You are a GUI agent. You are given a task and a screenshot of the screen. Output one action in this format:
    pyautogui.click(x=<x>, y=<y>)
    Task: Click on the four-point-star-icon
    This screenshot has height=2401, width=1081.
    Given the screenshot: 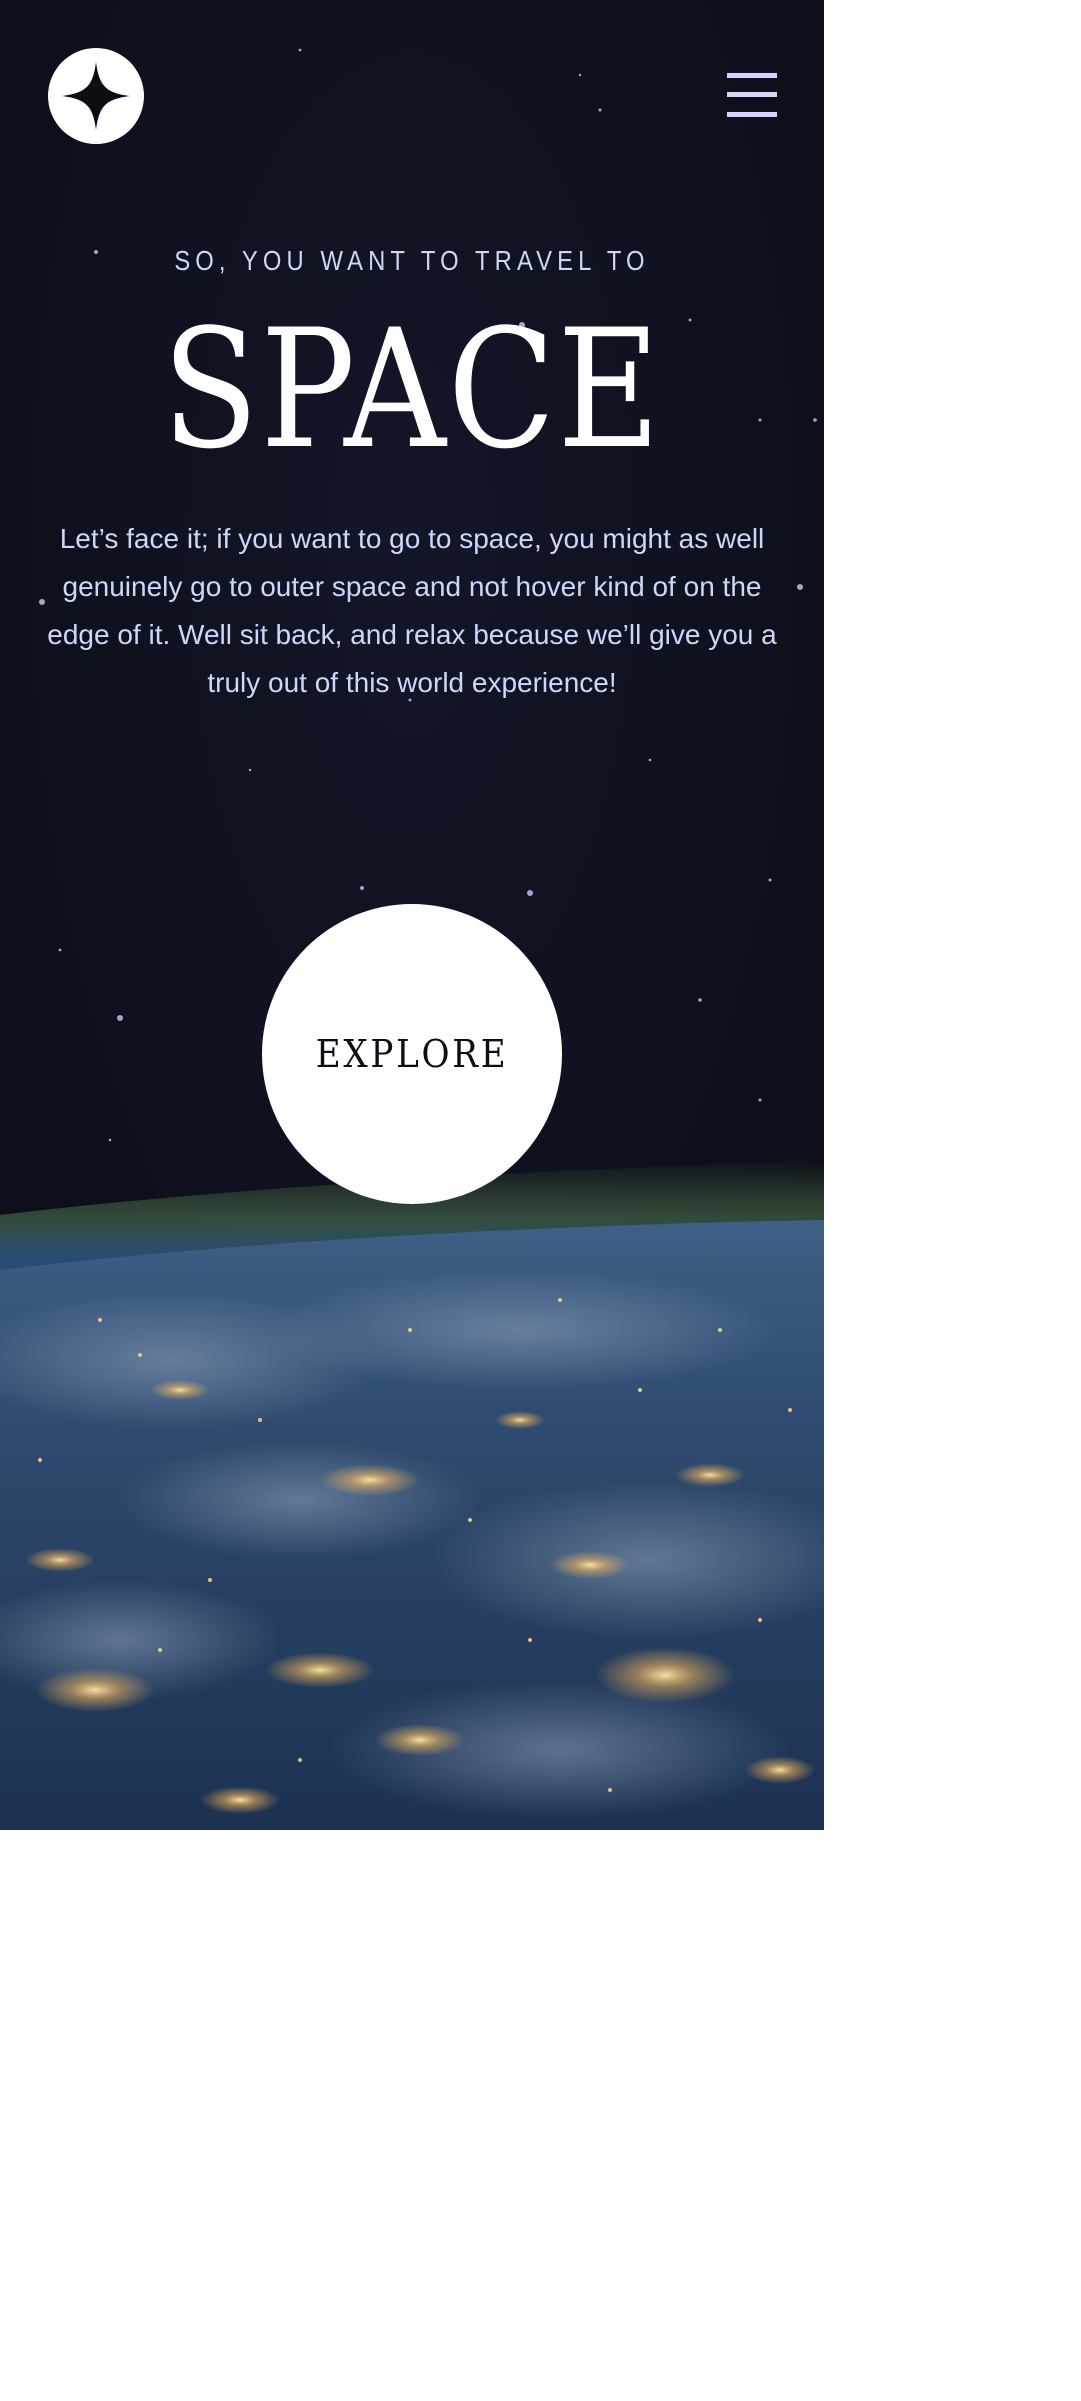 What is the action you would take?
    pyautogui.click(x=96, y=96)
    